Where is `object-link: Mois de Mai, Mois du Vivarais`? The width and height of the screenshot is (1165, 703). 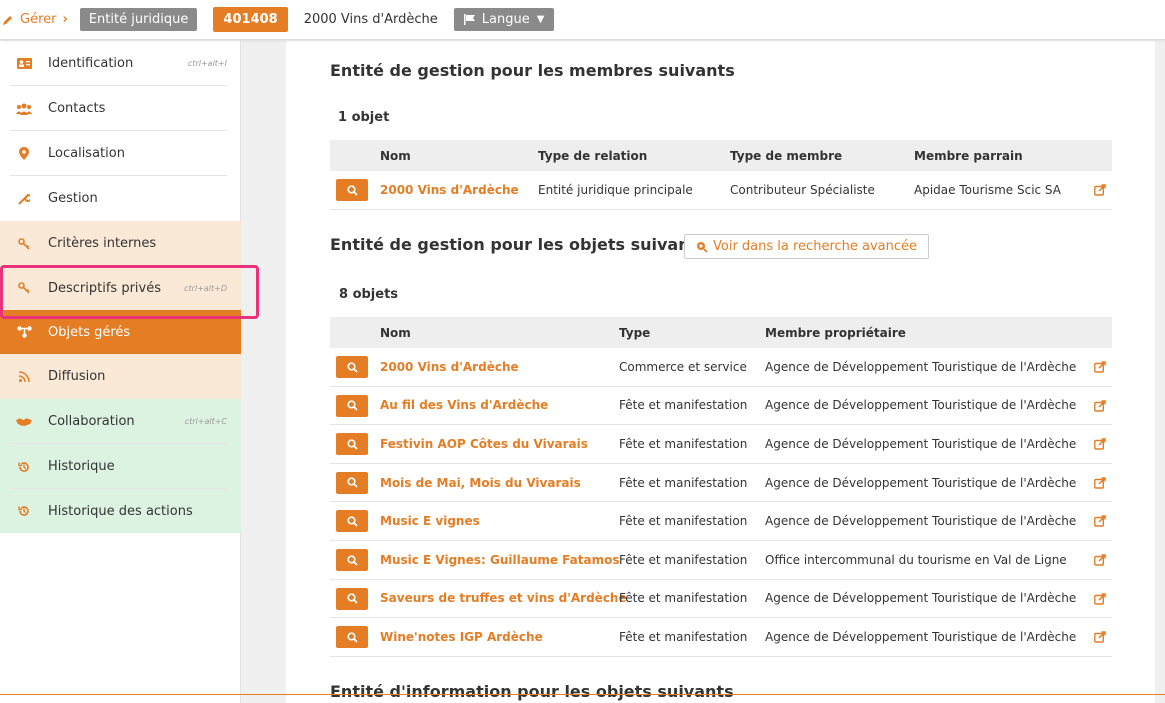
object-link: Mois de Mai, Mois du Vivarais is located at coordinates (480, 483).